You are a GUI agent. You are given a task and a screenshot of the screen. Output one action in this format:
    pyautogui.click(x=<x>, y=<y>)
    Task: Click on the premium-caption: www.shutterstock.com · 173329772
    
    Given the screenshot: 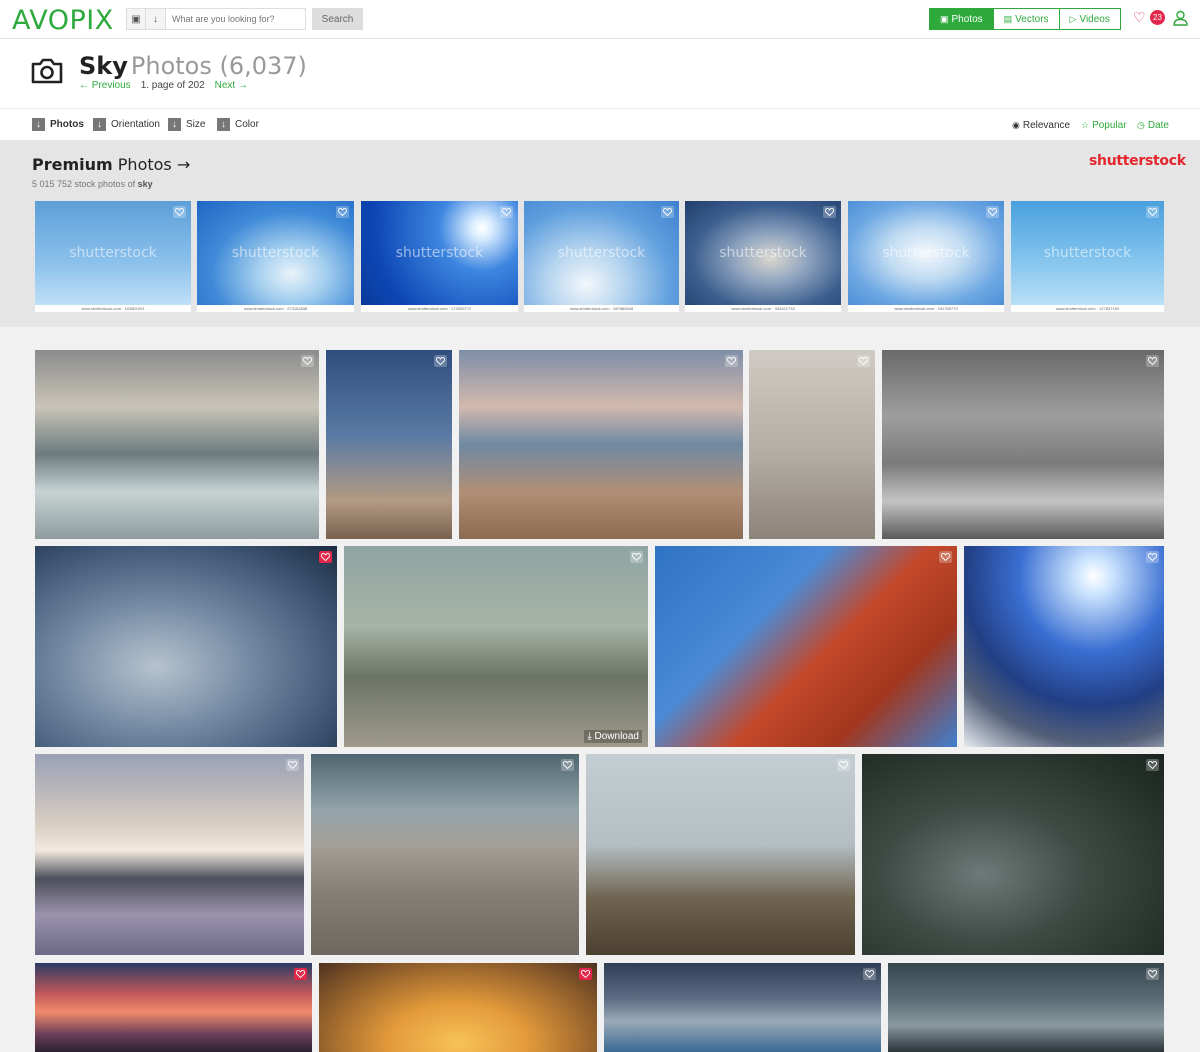 What is the action you would take?
    pyautogui.click(x=439, y=308)
    